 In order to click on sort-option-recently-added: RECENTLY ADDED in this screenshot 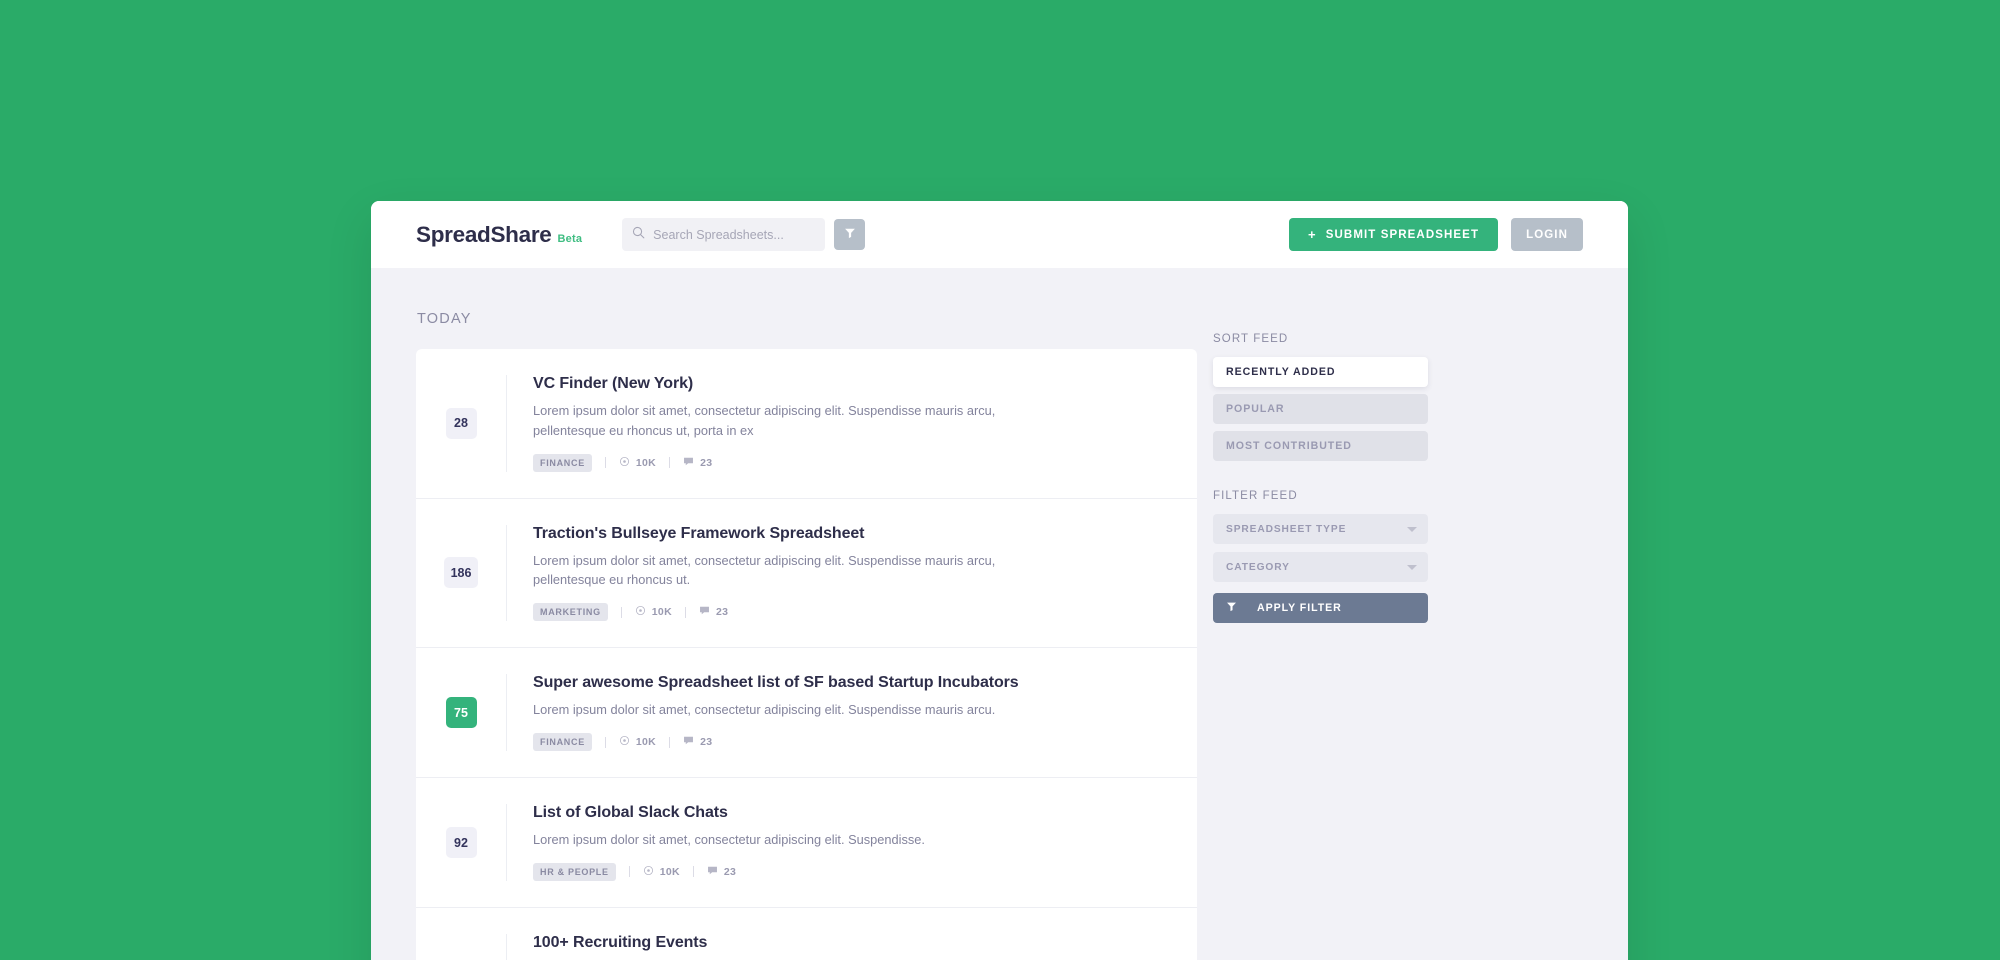, I will do `click(1320, 372)`.